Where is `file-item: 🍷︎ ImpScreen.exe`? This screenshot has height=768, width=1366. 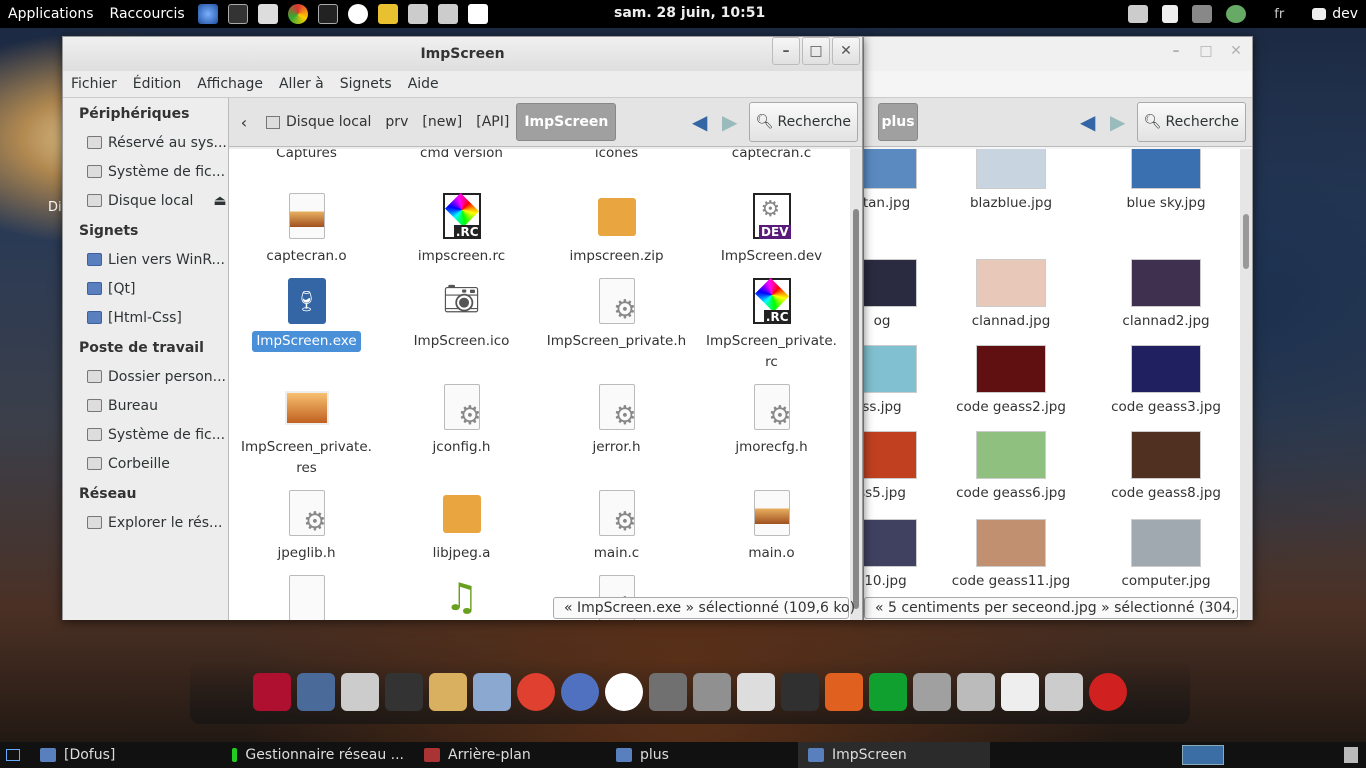
file-item: 🍷︎ ImpScreen.exe is located at coordinates (306, 328).